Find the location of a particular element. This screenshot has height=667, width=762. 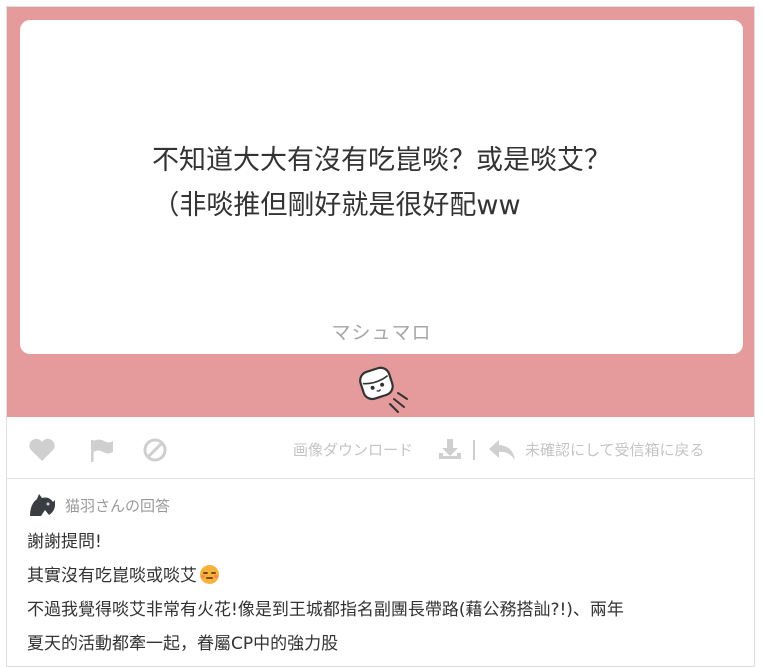

image-download-link: 画像ダウンロード is located at coordinates (353, 449).